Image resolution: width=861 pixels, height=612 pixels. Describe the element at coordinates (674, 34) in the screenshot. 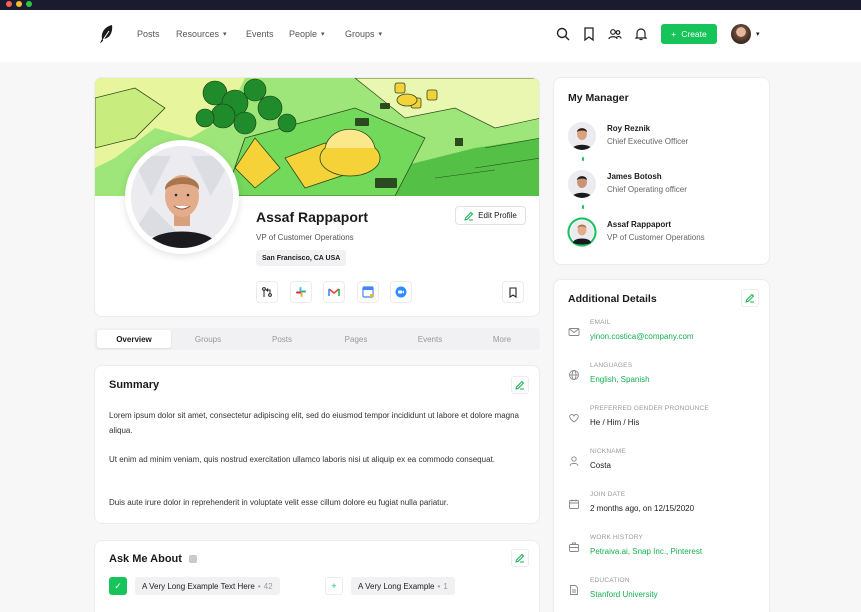

I see `plus-icon: +` at that location.